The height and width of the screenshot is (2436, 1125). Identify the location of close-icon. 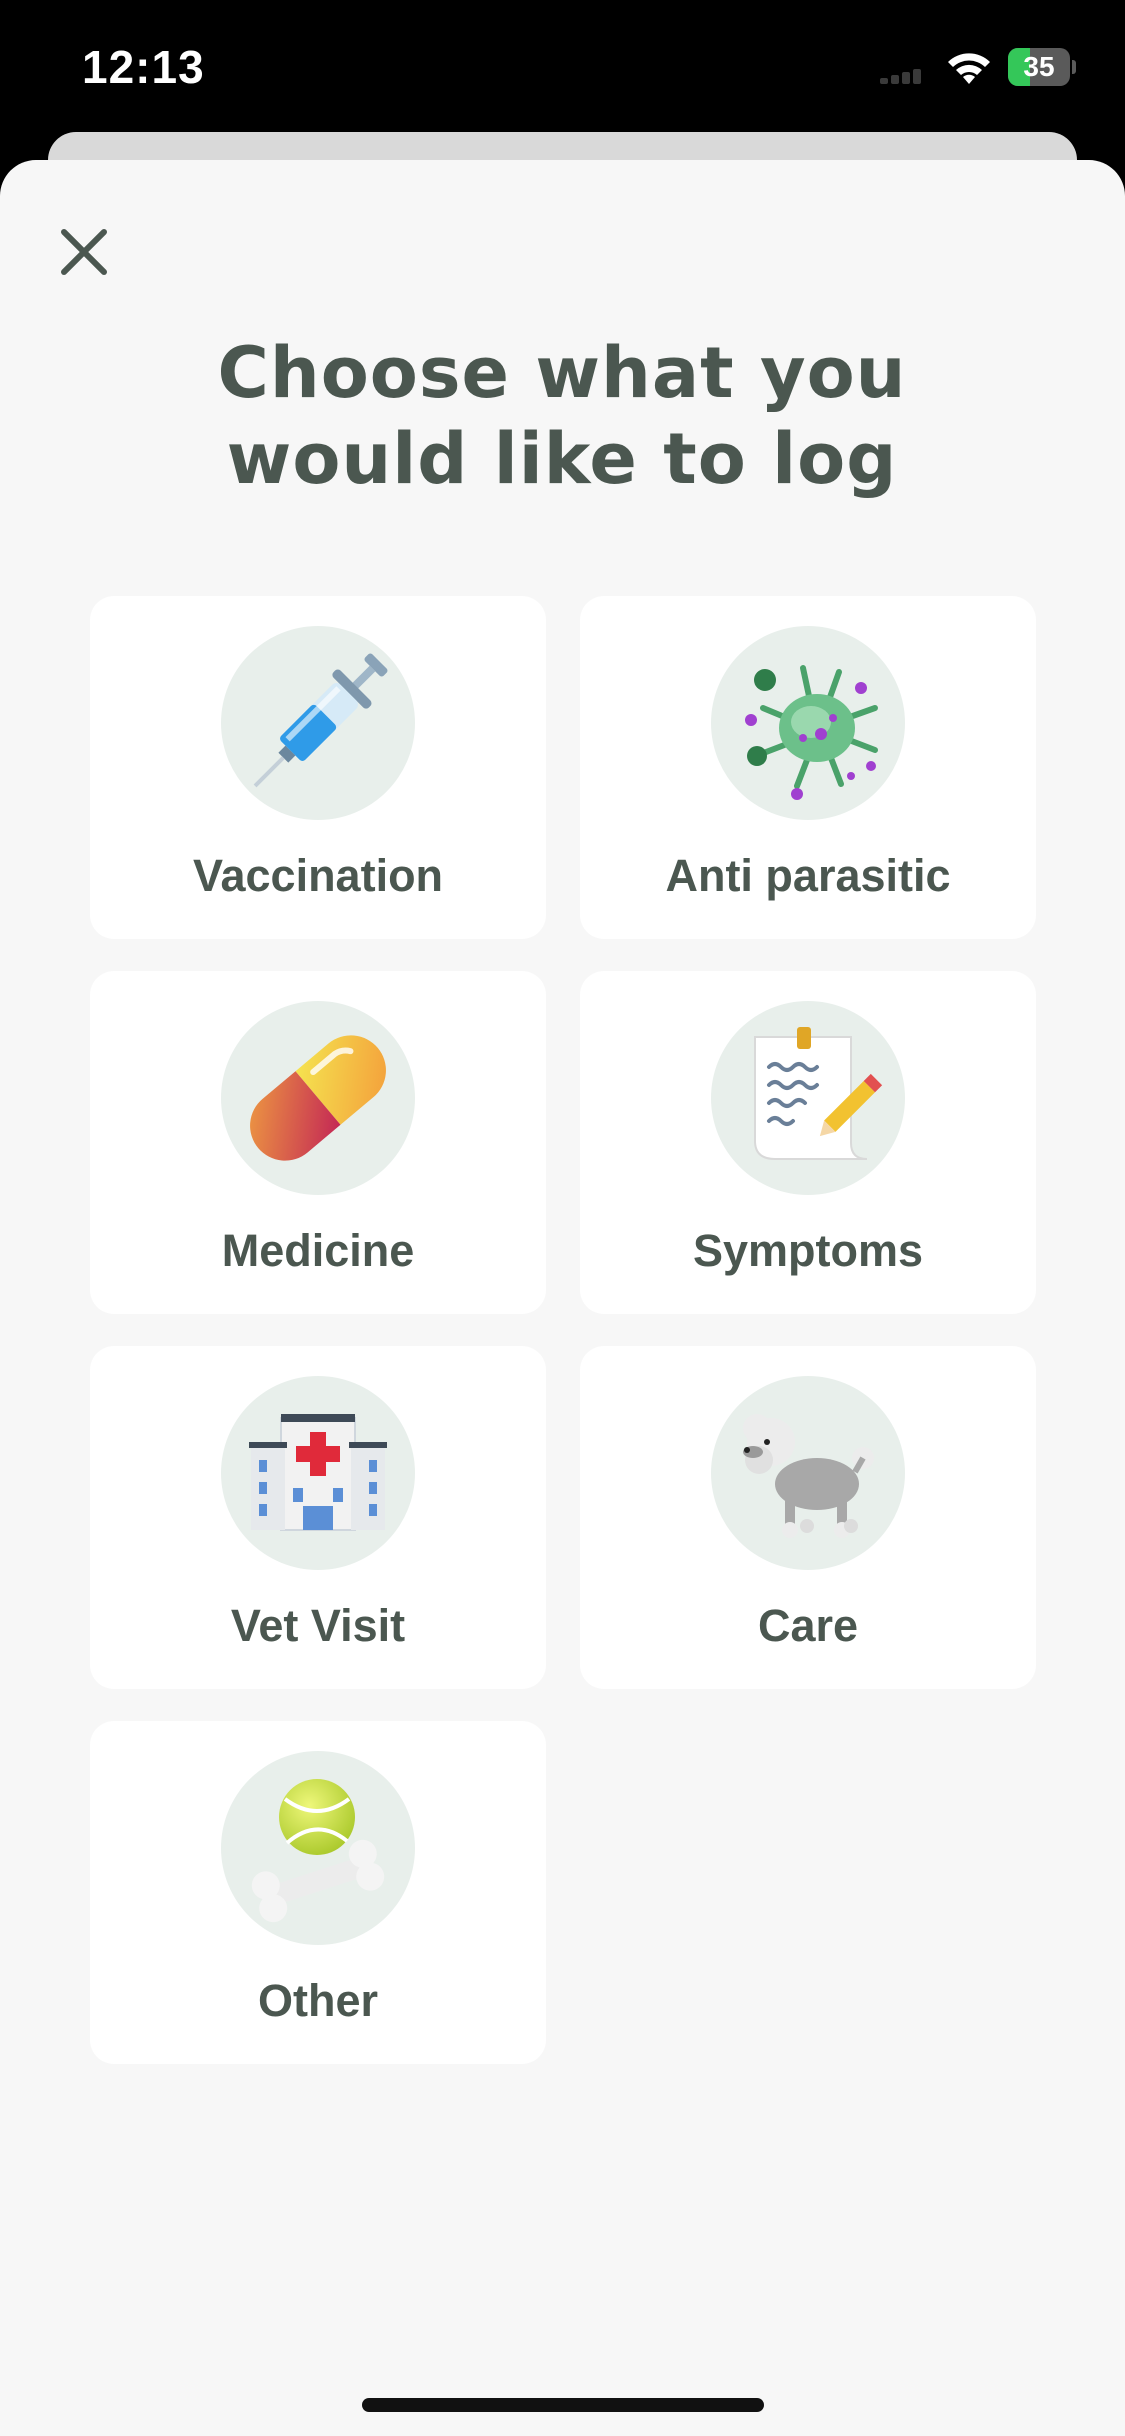
(84, 252).